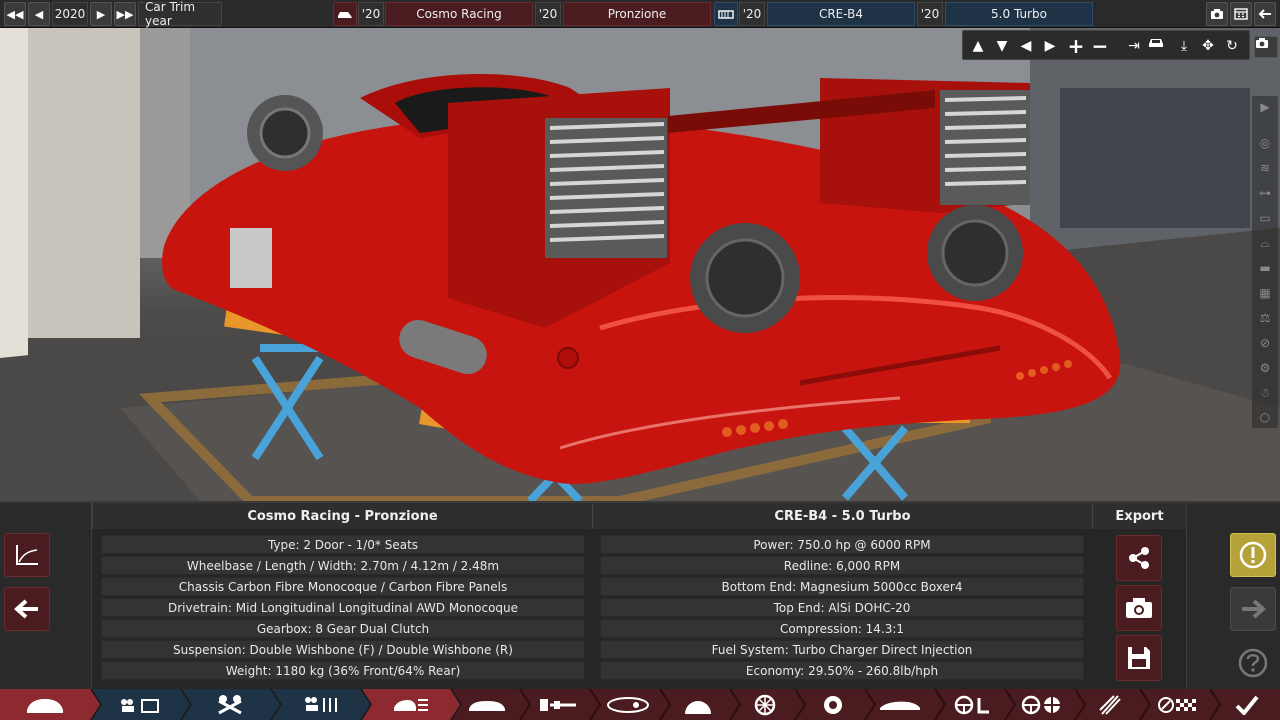 Image resolution: width=1280 pixels, height=720 pixels. I want to click on right-icon: ▶, so click(101, 14).